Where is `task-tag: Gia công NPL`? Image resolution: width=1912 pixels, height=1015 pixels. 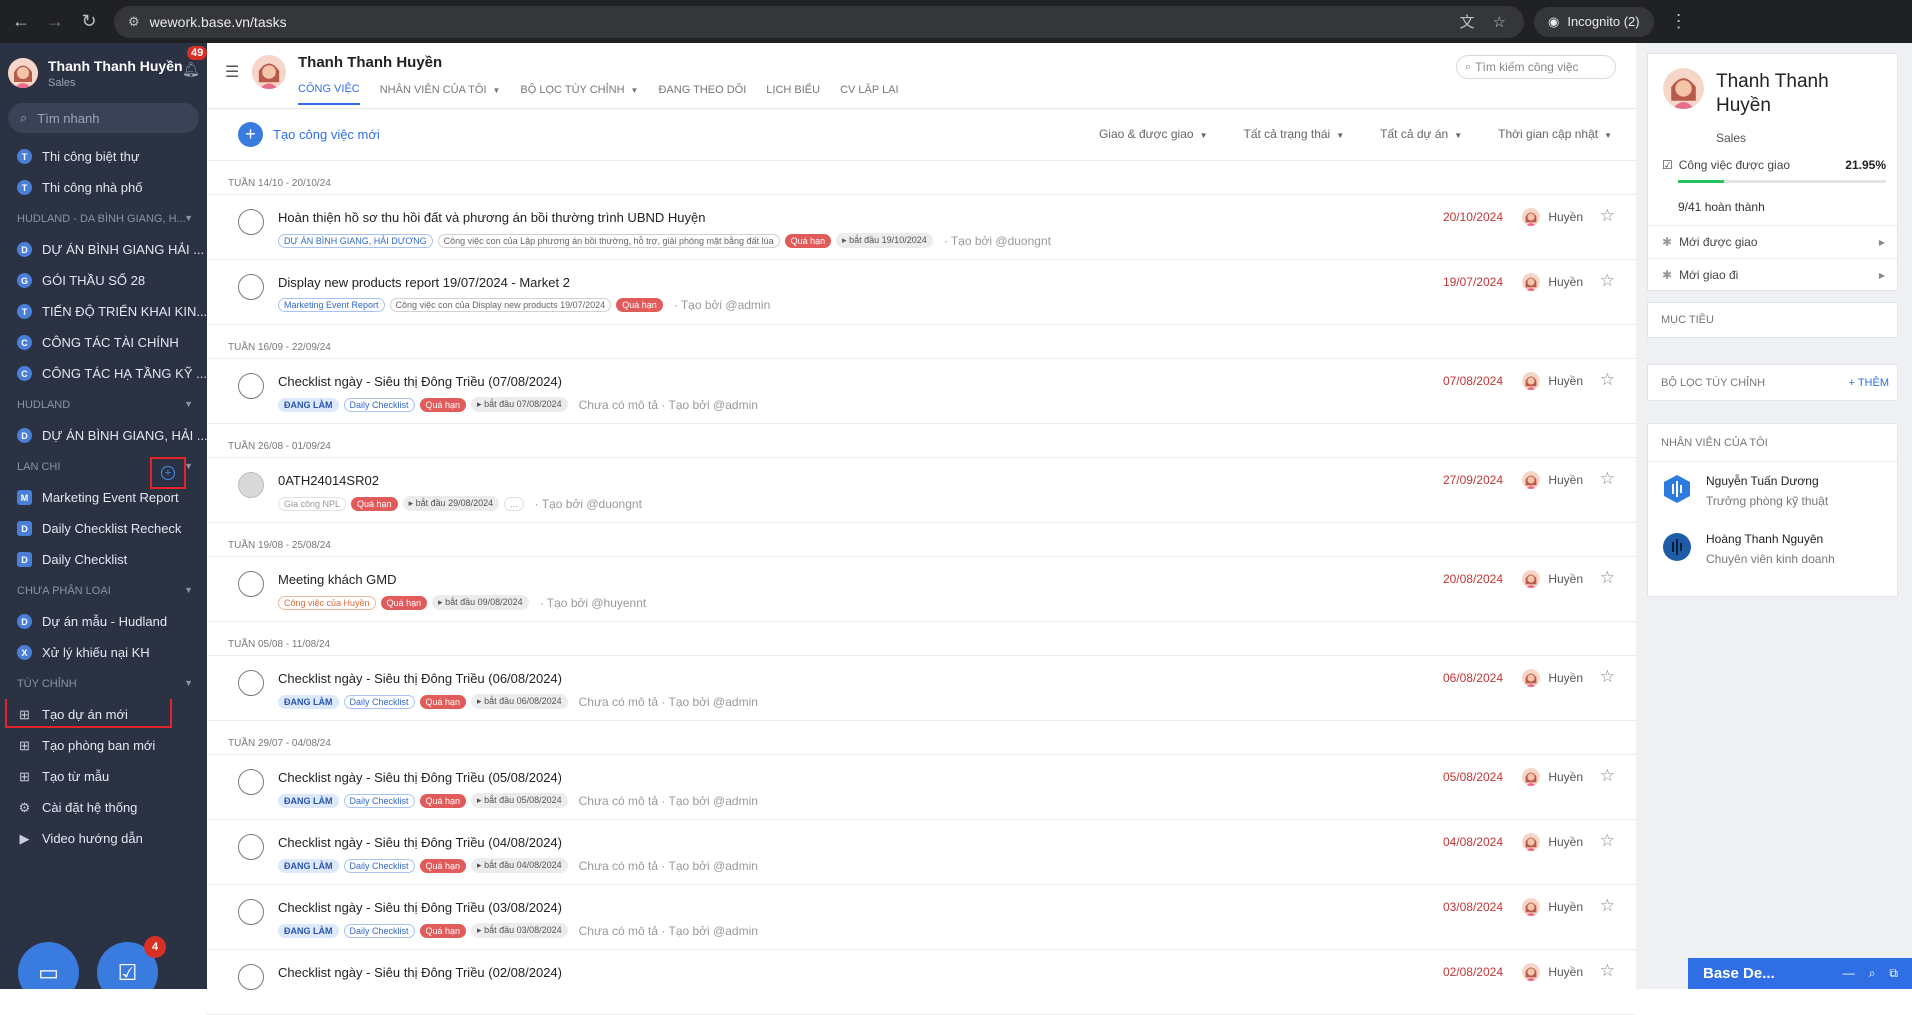 task-tag: Gia công NPL is located at coordinates (312, 503).